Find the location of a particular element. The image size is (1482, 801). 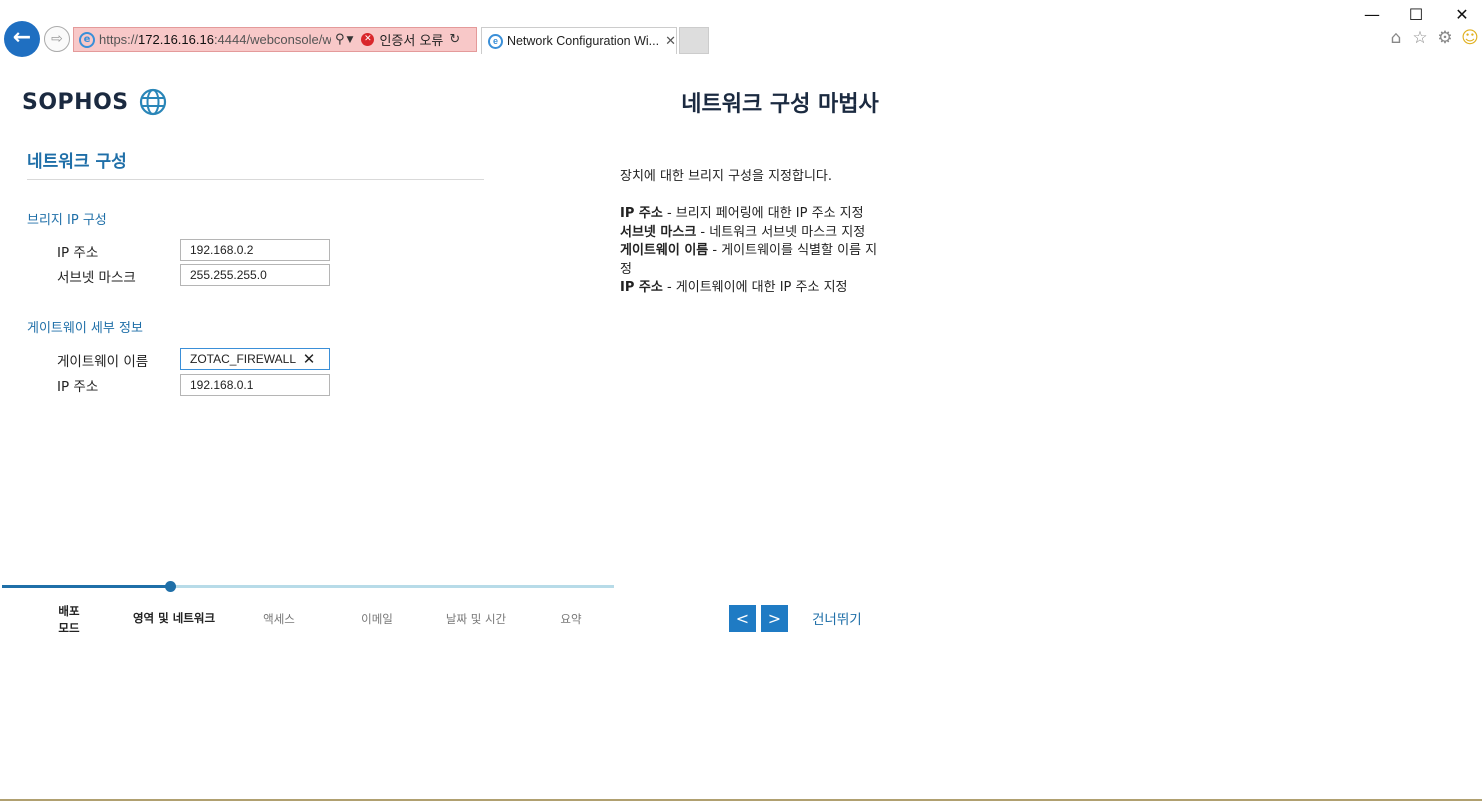

help-line: 서브넷 마스크 - 네트워크 서브넷 마스크 지정 is located at coordinates (743, 232).